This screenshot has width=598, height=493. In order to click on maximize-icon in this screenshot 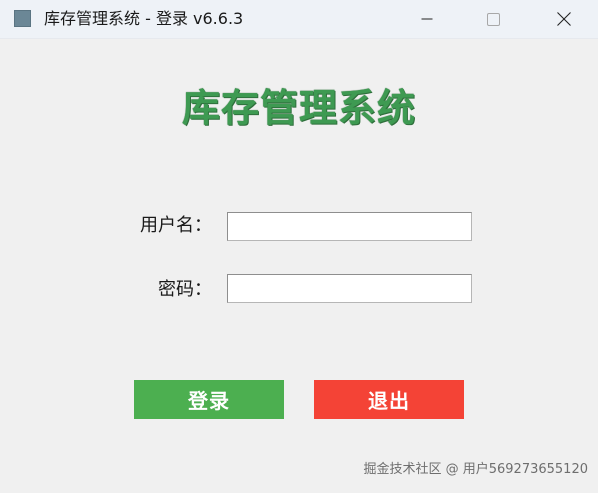, I will do `click(493, 19)`.